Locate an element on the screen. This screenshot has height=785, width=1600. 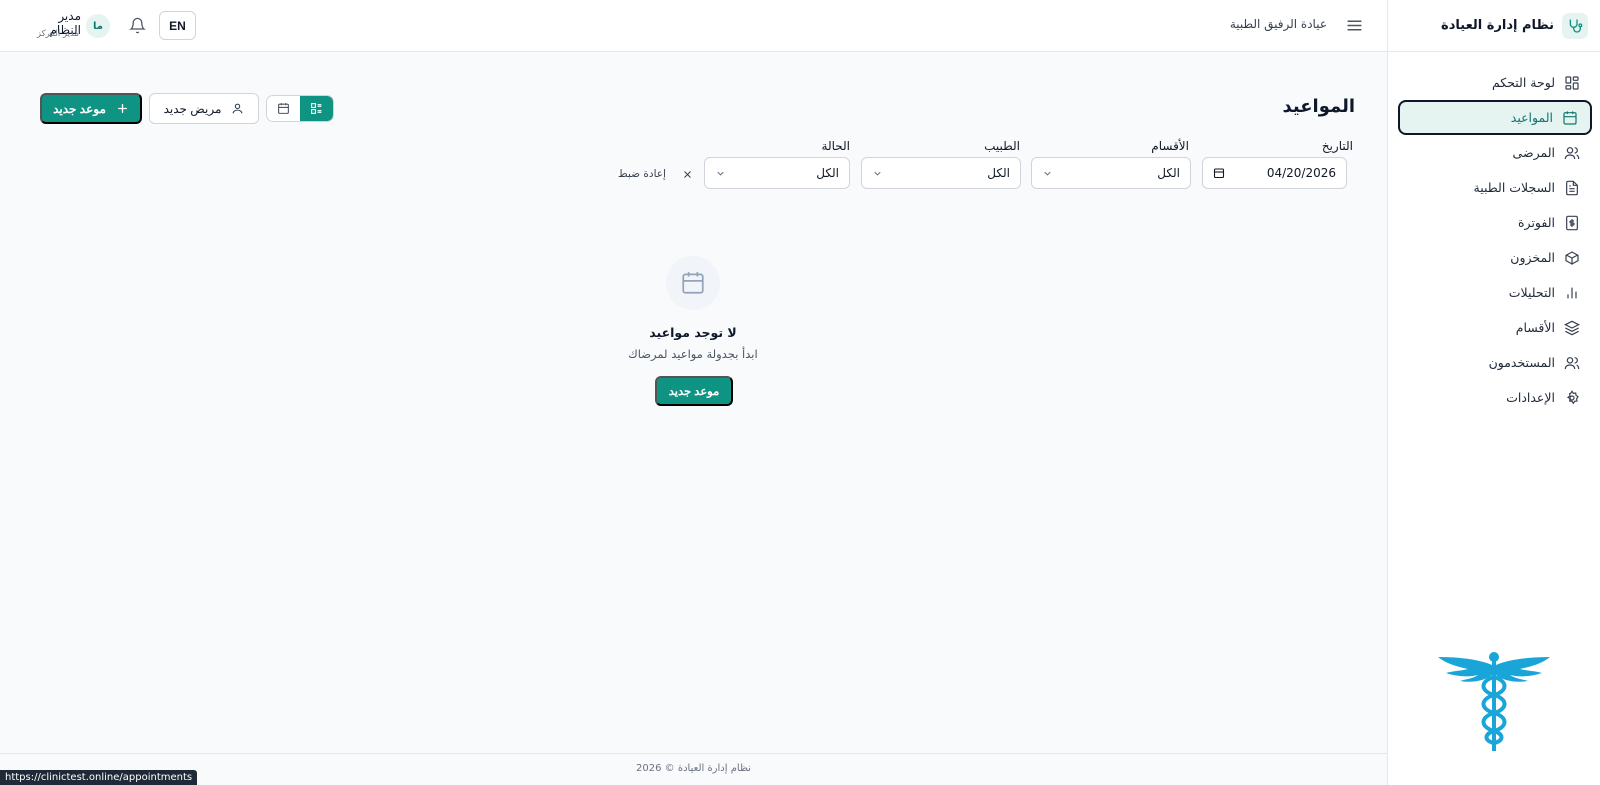
new-patient-button: مريض جديد is located at coordinates (204, 108).